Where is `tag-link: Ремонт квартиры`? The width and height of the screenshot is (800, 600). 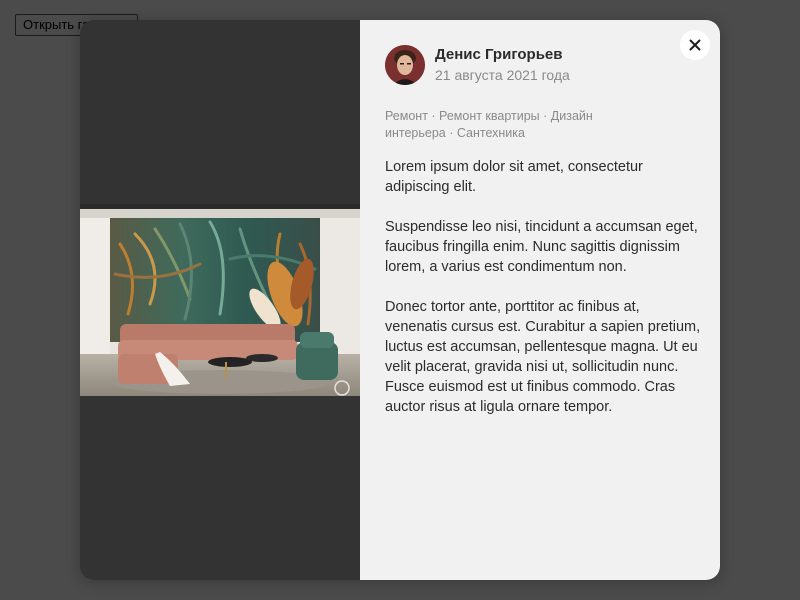 tag-link: Ремонт квартиры is located at coordinates (489, 116).